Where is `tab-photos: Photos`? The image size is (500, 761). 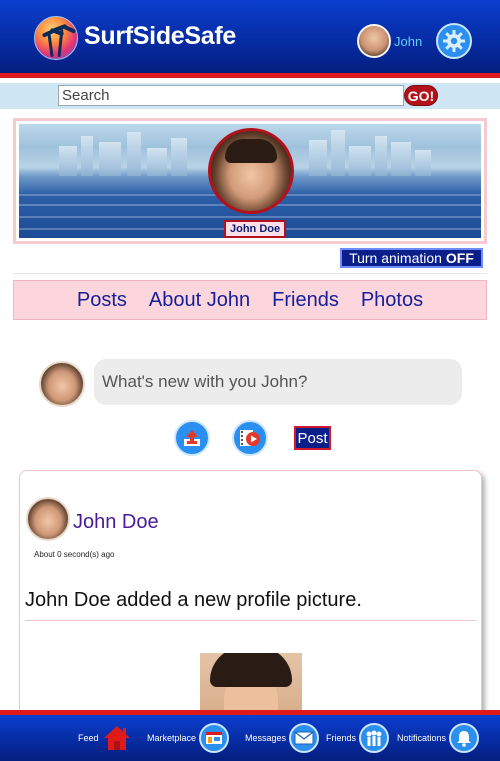
tab-photos: Photos is located at coordinates (392, 300).